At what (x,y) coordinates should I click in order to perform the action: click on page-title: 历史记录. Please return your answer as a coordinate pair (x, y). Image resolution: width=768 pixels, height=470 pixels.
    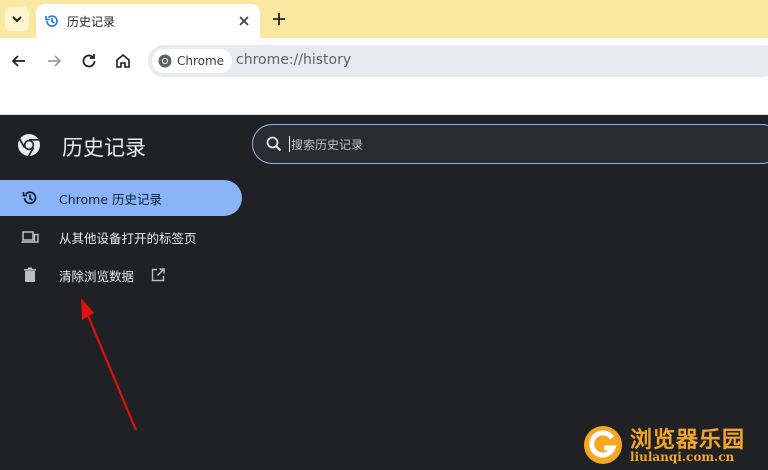
    Looking at the image, I should click on (104, 148).